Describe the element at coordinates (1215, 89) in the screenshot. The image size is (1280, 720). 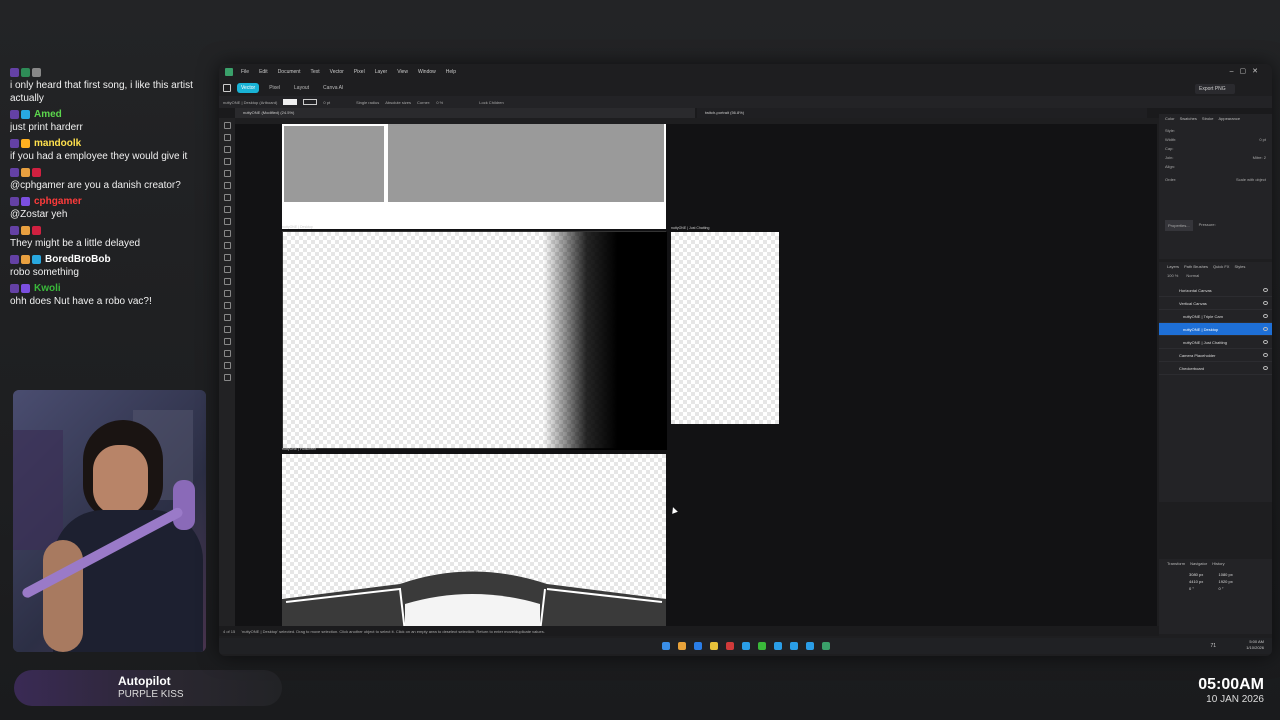
I see `export-button: Export PNG` at that location.